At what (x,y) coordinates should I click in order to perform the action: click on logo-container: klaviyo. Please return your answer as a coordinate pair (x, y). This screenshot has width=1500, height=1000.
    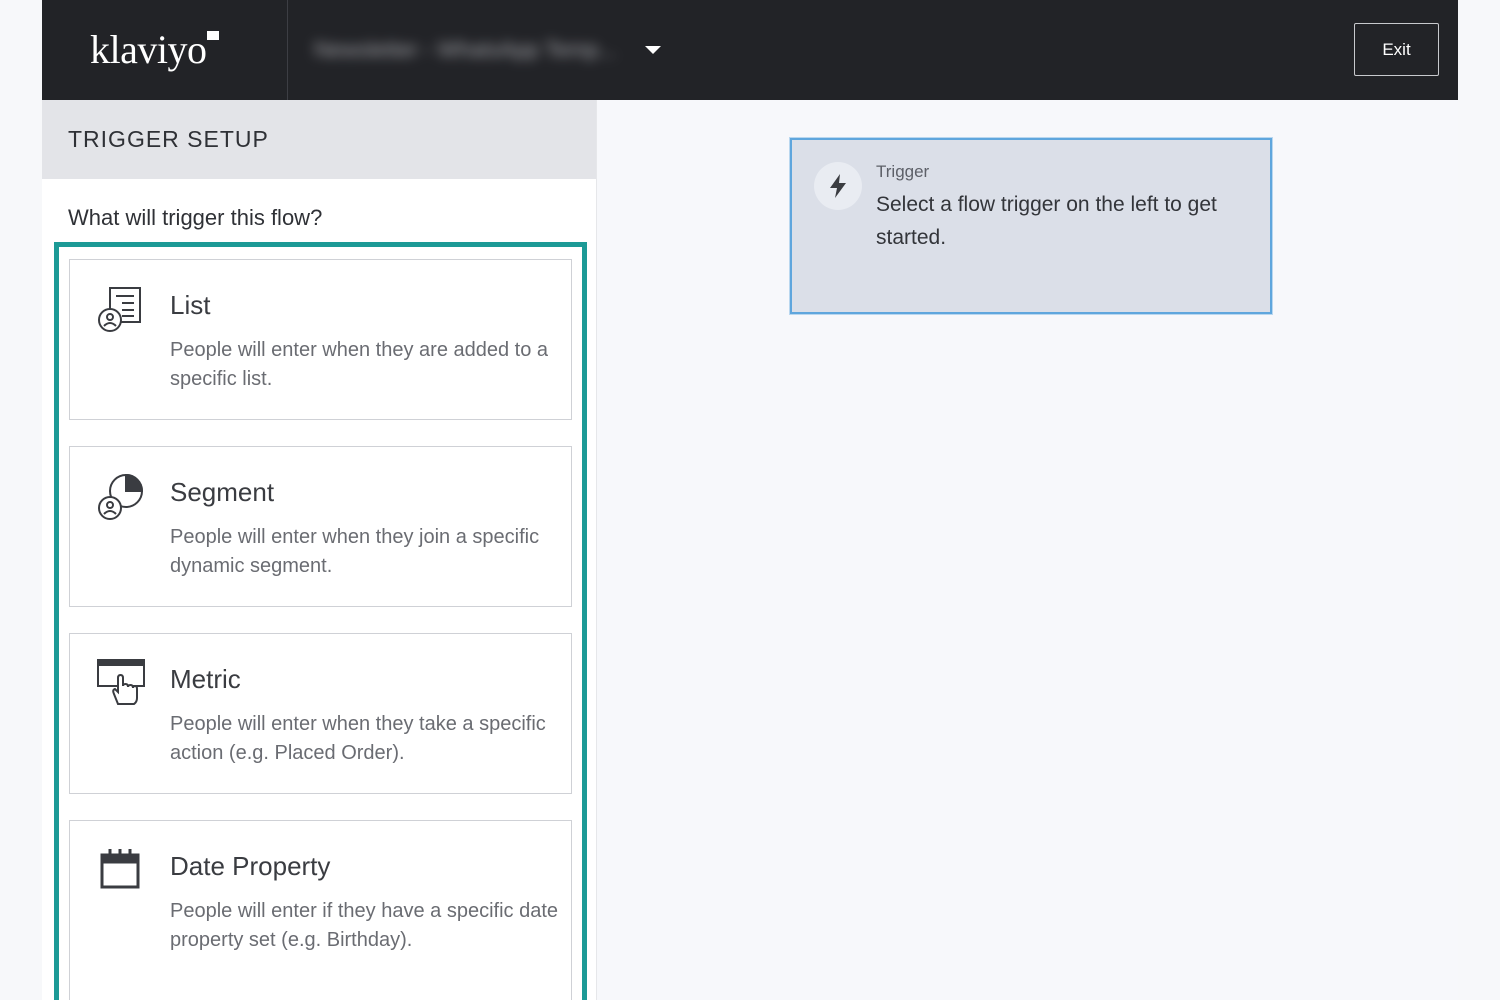
    Looking at the image, I should click on (165, 50).